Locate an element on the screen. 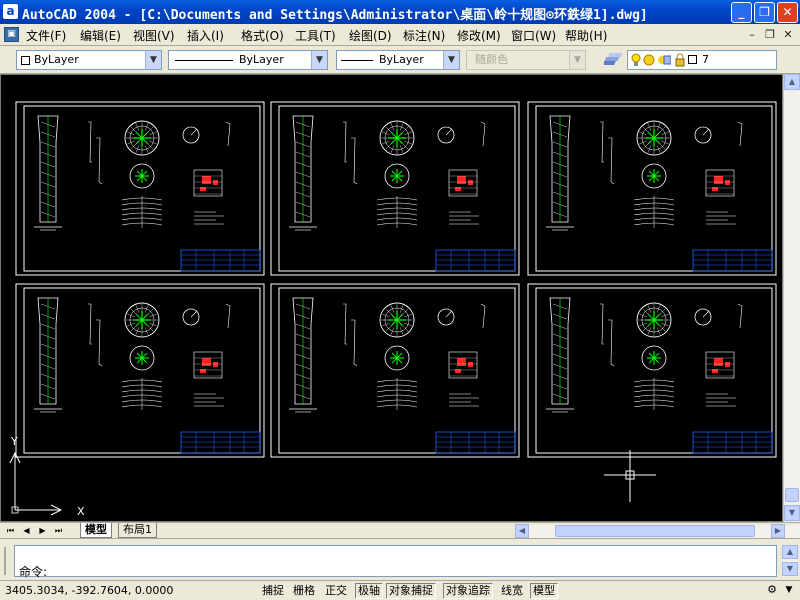  lineweight-value: ByLayer is located at coordinates (401, 59).